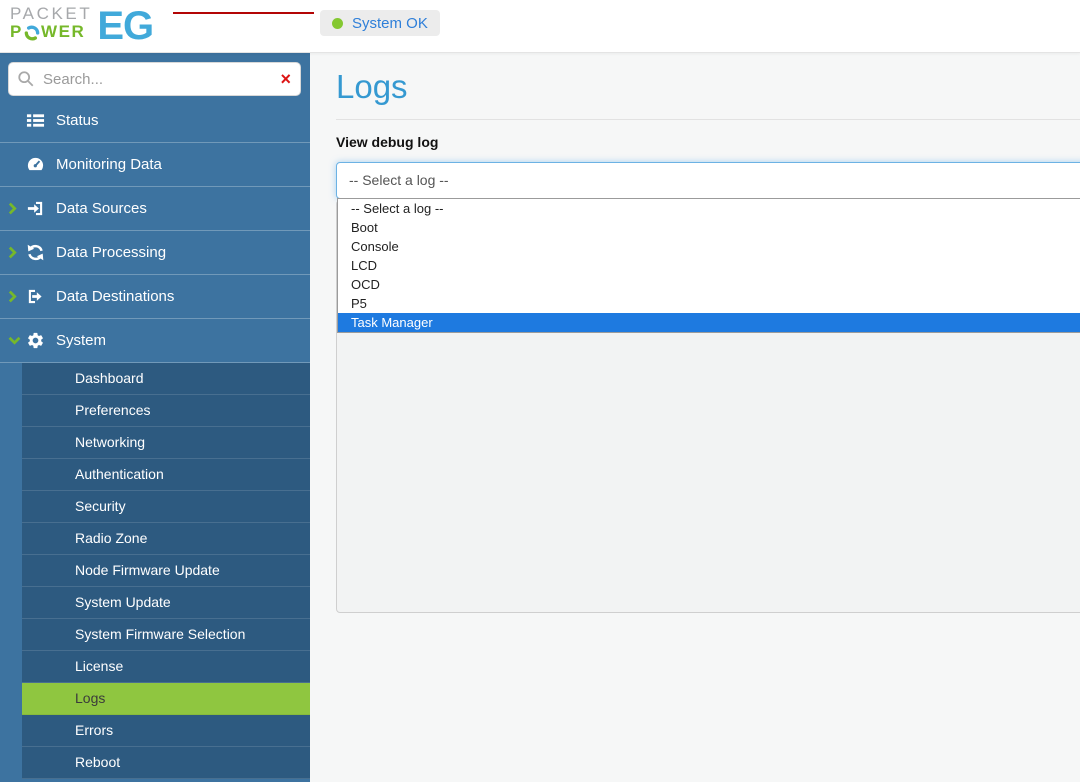  Describe the element at coordinates (166, 603) in the screenshot. I see `submenu-item-system-update: System Update` at that location.